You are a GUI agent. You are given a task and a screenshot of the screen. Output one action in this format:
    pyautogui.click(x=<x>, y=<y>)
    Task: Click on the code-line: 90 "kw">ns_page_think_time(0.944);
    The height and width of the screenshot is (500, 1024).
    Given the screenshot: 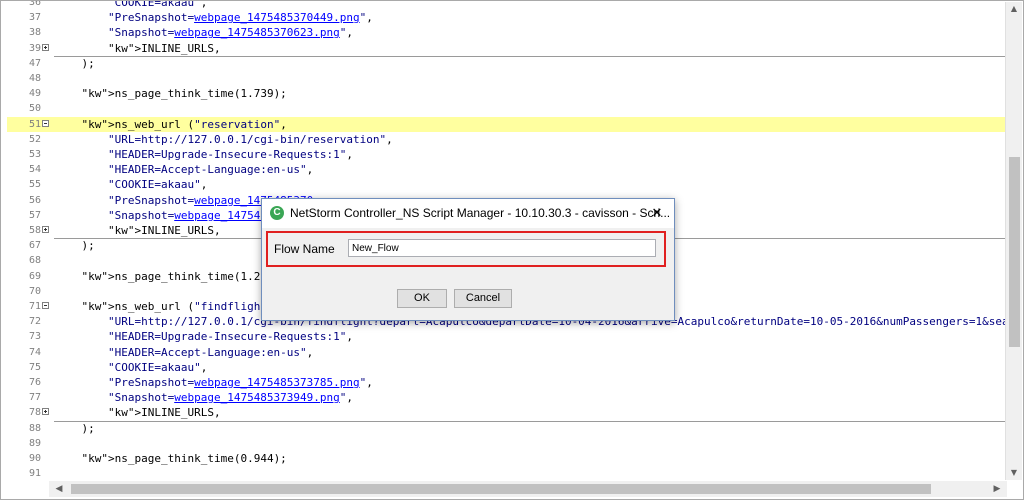 What is the action you would take?
    pyautogui.click(x=506, y=458)
    